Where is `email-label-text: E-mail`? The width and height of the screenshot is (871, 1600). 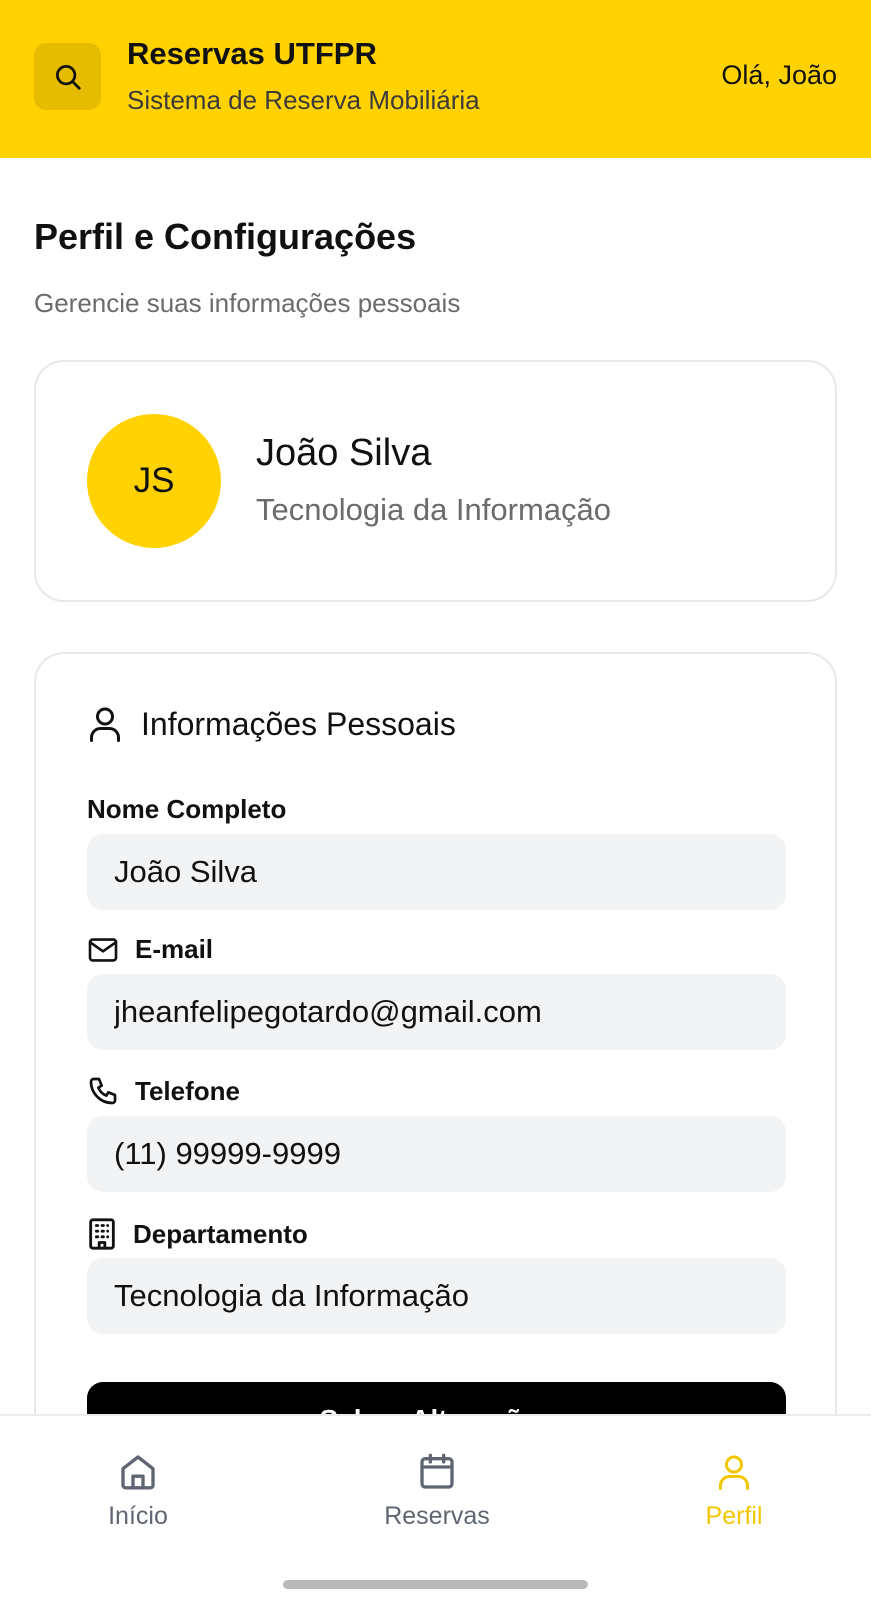 email-label-text: E-mail is located at coordinates (174, 949).